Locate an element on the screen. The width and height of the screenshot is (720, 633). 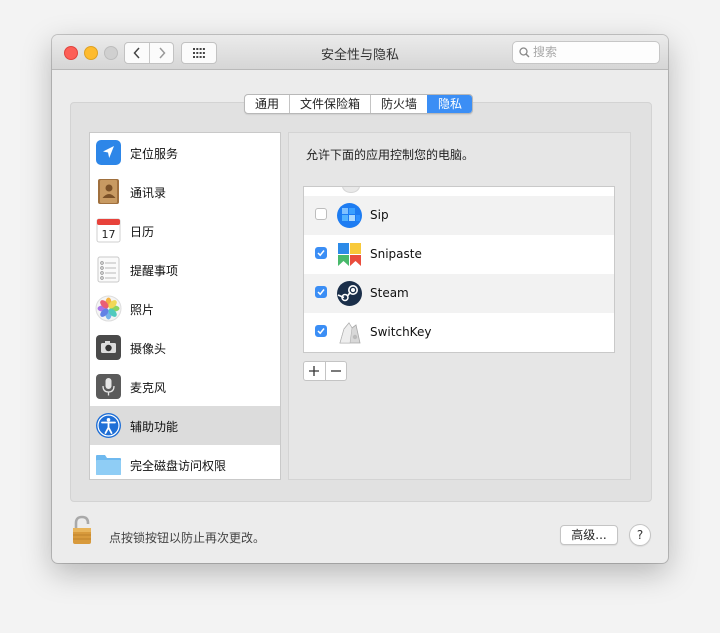
contacts-book-icon is located at coordinates (108, 191).